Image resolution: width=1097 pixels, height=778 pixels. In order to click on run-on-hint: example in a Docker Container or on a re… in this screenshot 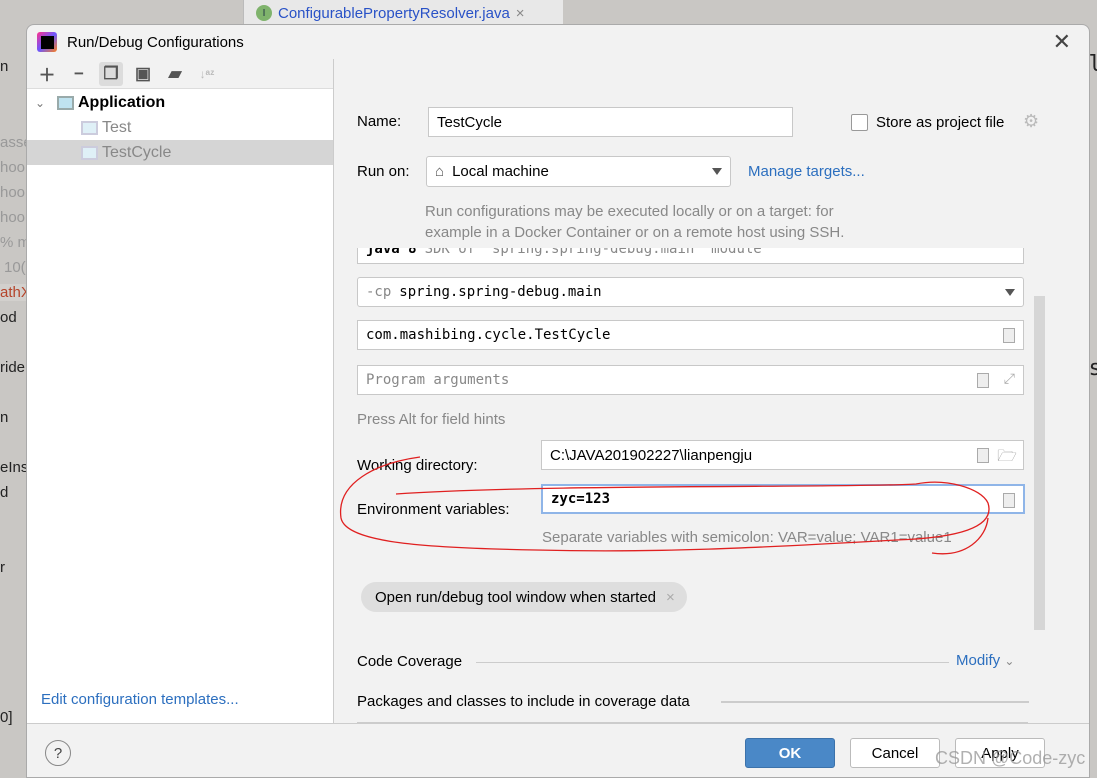, I will do `click(635, 232)`.